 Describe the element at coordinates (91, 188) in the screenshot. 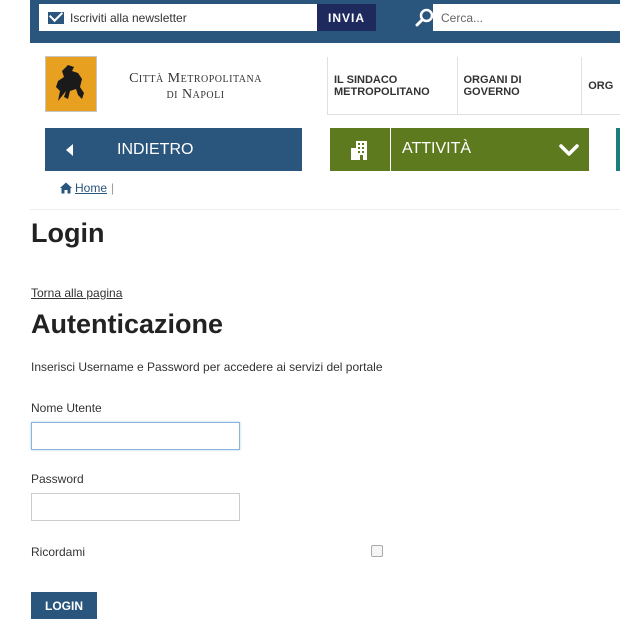

I see `breadcrumb-home-link: Home` at that location.